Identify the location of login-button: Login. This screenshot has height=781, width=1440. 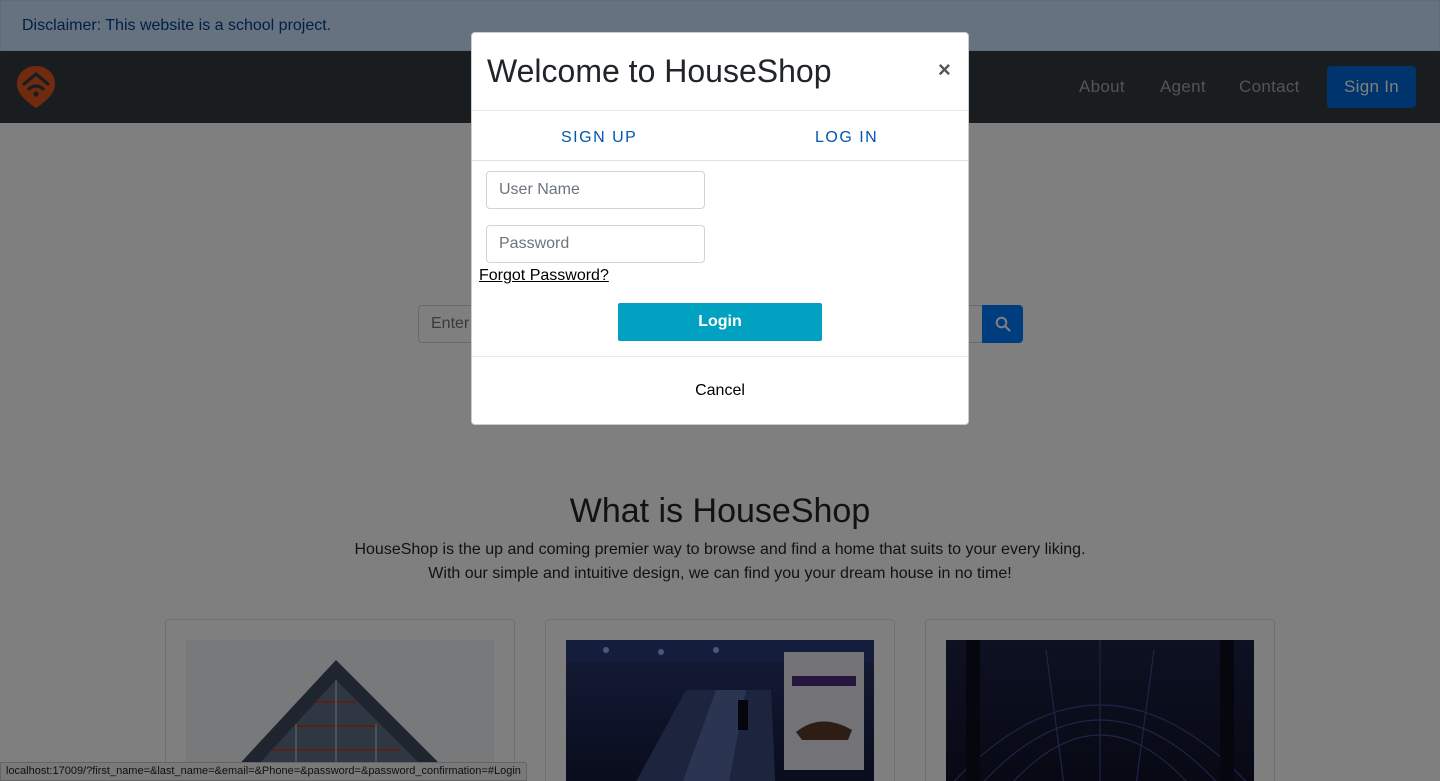
(720, 322).